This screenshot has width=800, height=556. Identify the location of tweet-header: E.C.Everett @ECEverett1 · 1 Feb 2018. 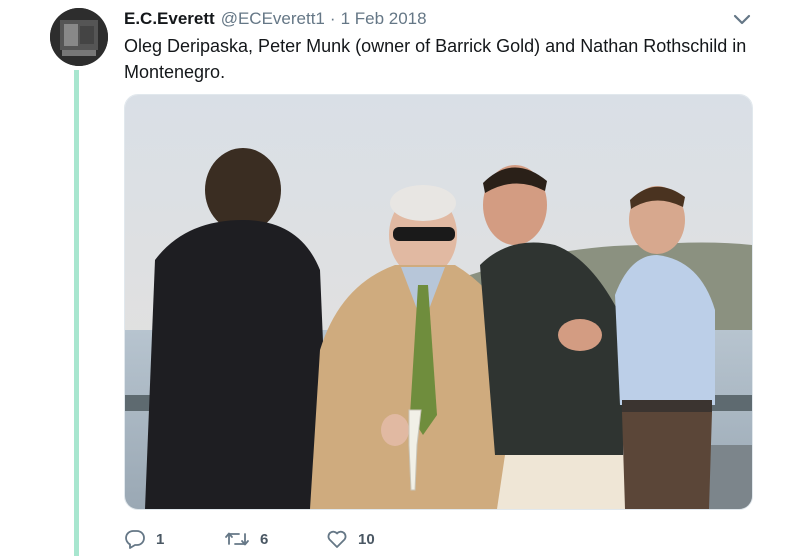
(275, 19).